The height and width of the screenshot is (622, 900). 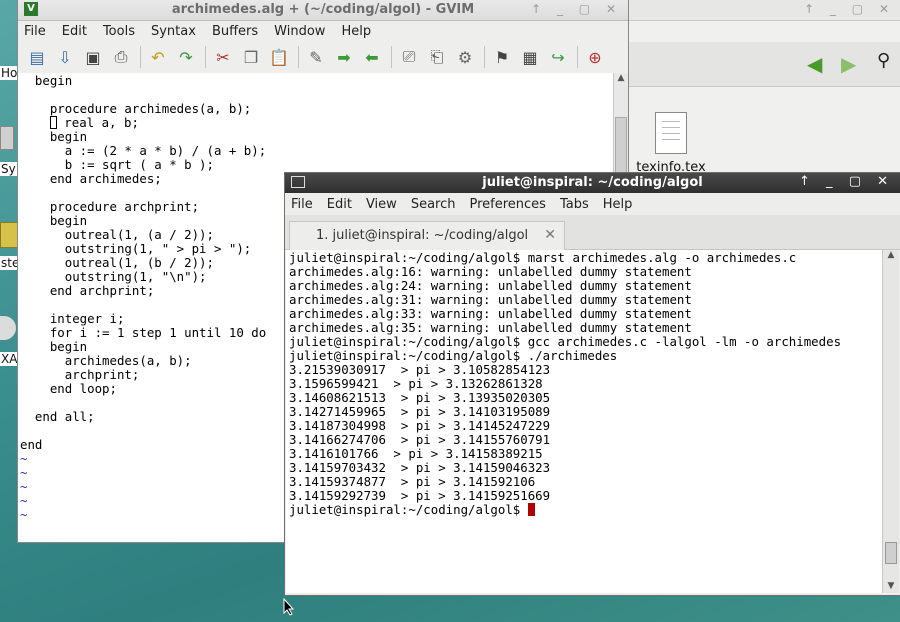 What do you see at coordinates (574, 204) in the screenshot?
I see `terminal-menu-tabs: Tabs` at bounding box center [574, 204].